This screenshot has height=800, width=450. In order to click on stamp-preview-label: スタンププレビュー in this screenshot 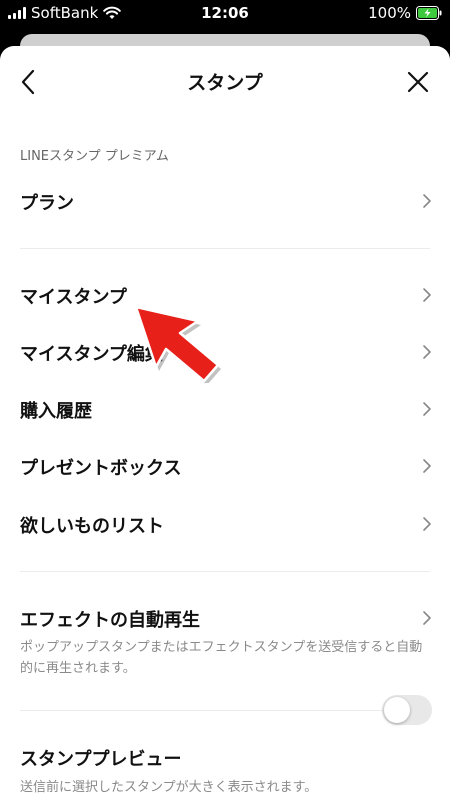, I will do `click(101, 759)`.